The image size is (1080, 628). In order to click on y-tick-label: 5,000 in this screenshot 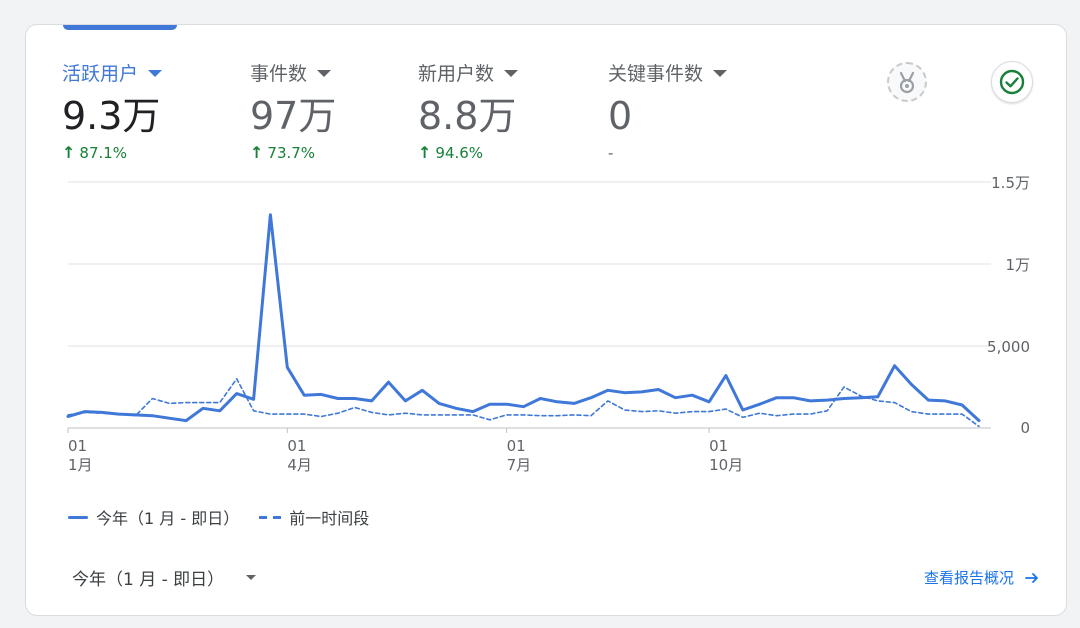, I will do `click(1008, 347)`.